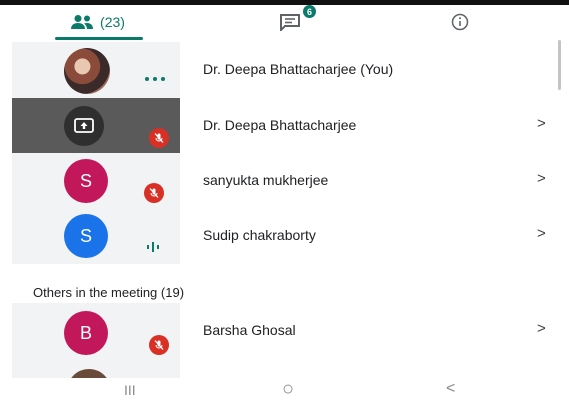  I want to click on top-tab-bar: (23) 6, so click(284, 21).